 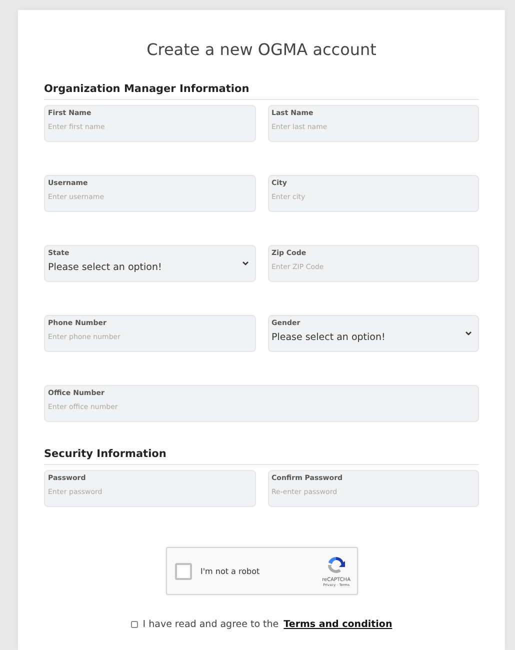 What do you see at coordinates (230, 571) in the screenshot?
I see `captcha-label: I'm not a robot` at bounding box center [230, 571].